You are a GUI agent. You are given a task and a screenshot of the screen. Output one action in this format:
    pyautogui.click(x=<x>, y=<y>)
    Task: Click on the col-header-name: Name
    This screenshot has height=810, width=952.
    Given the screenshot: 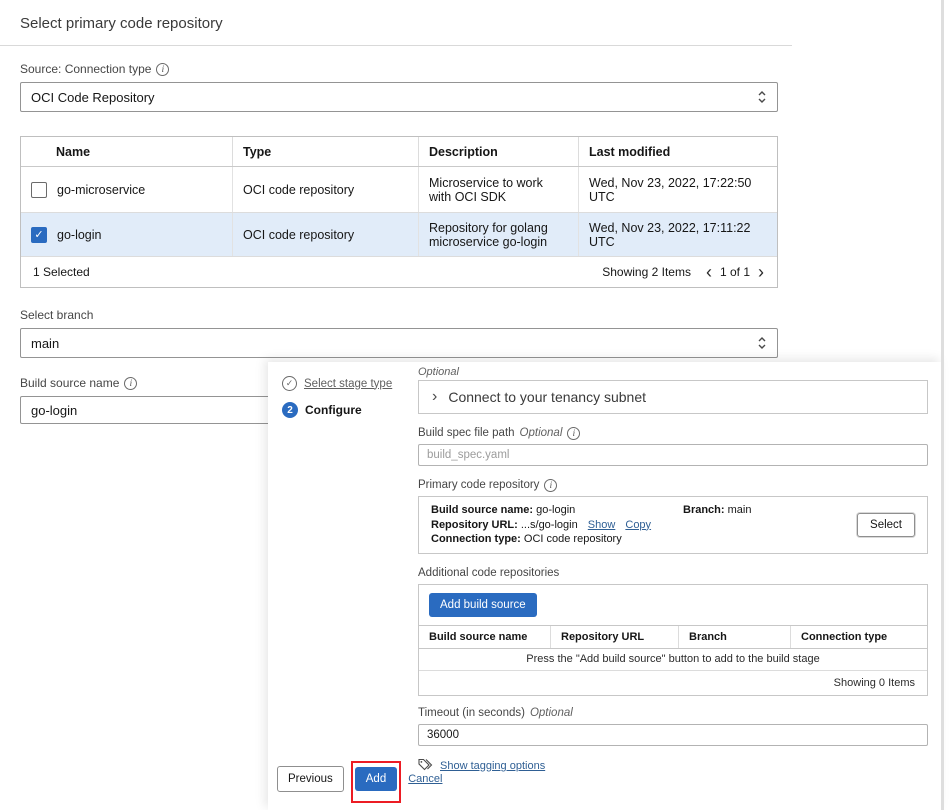 What is the action you would take?
    pyautogui.click(x=127, y=151)
    